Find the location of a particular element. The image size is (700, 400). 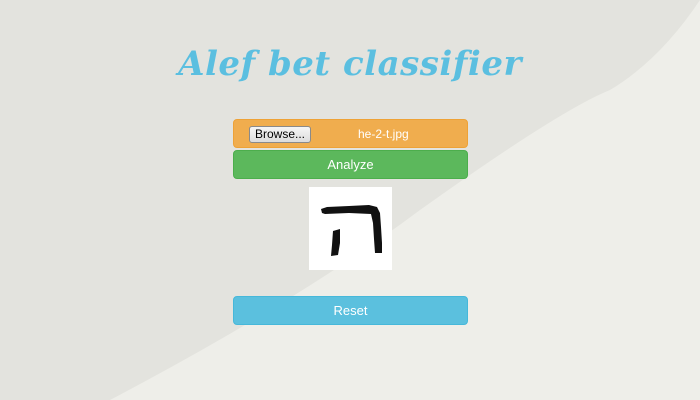

analyze-button: Analyze is located at coordinates (350, 164).